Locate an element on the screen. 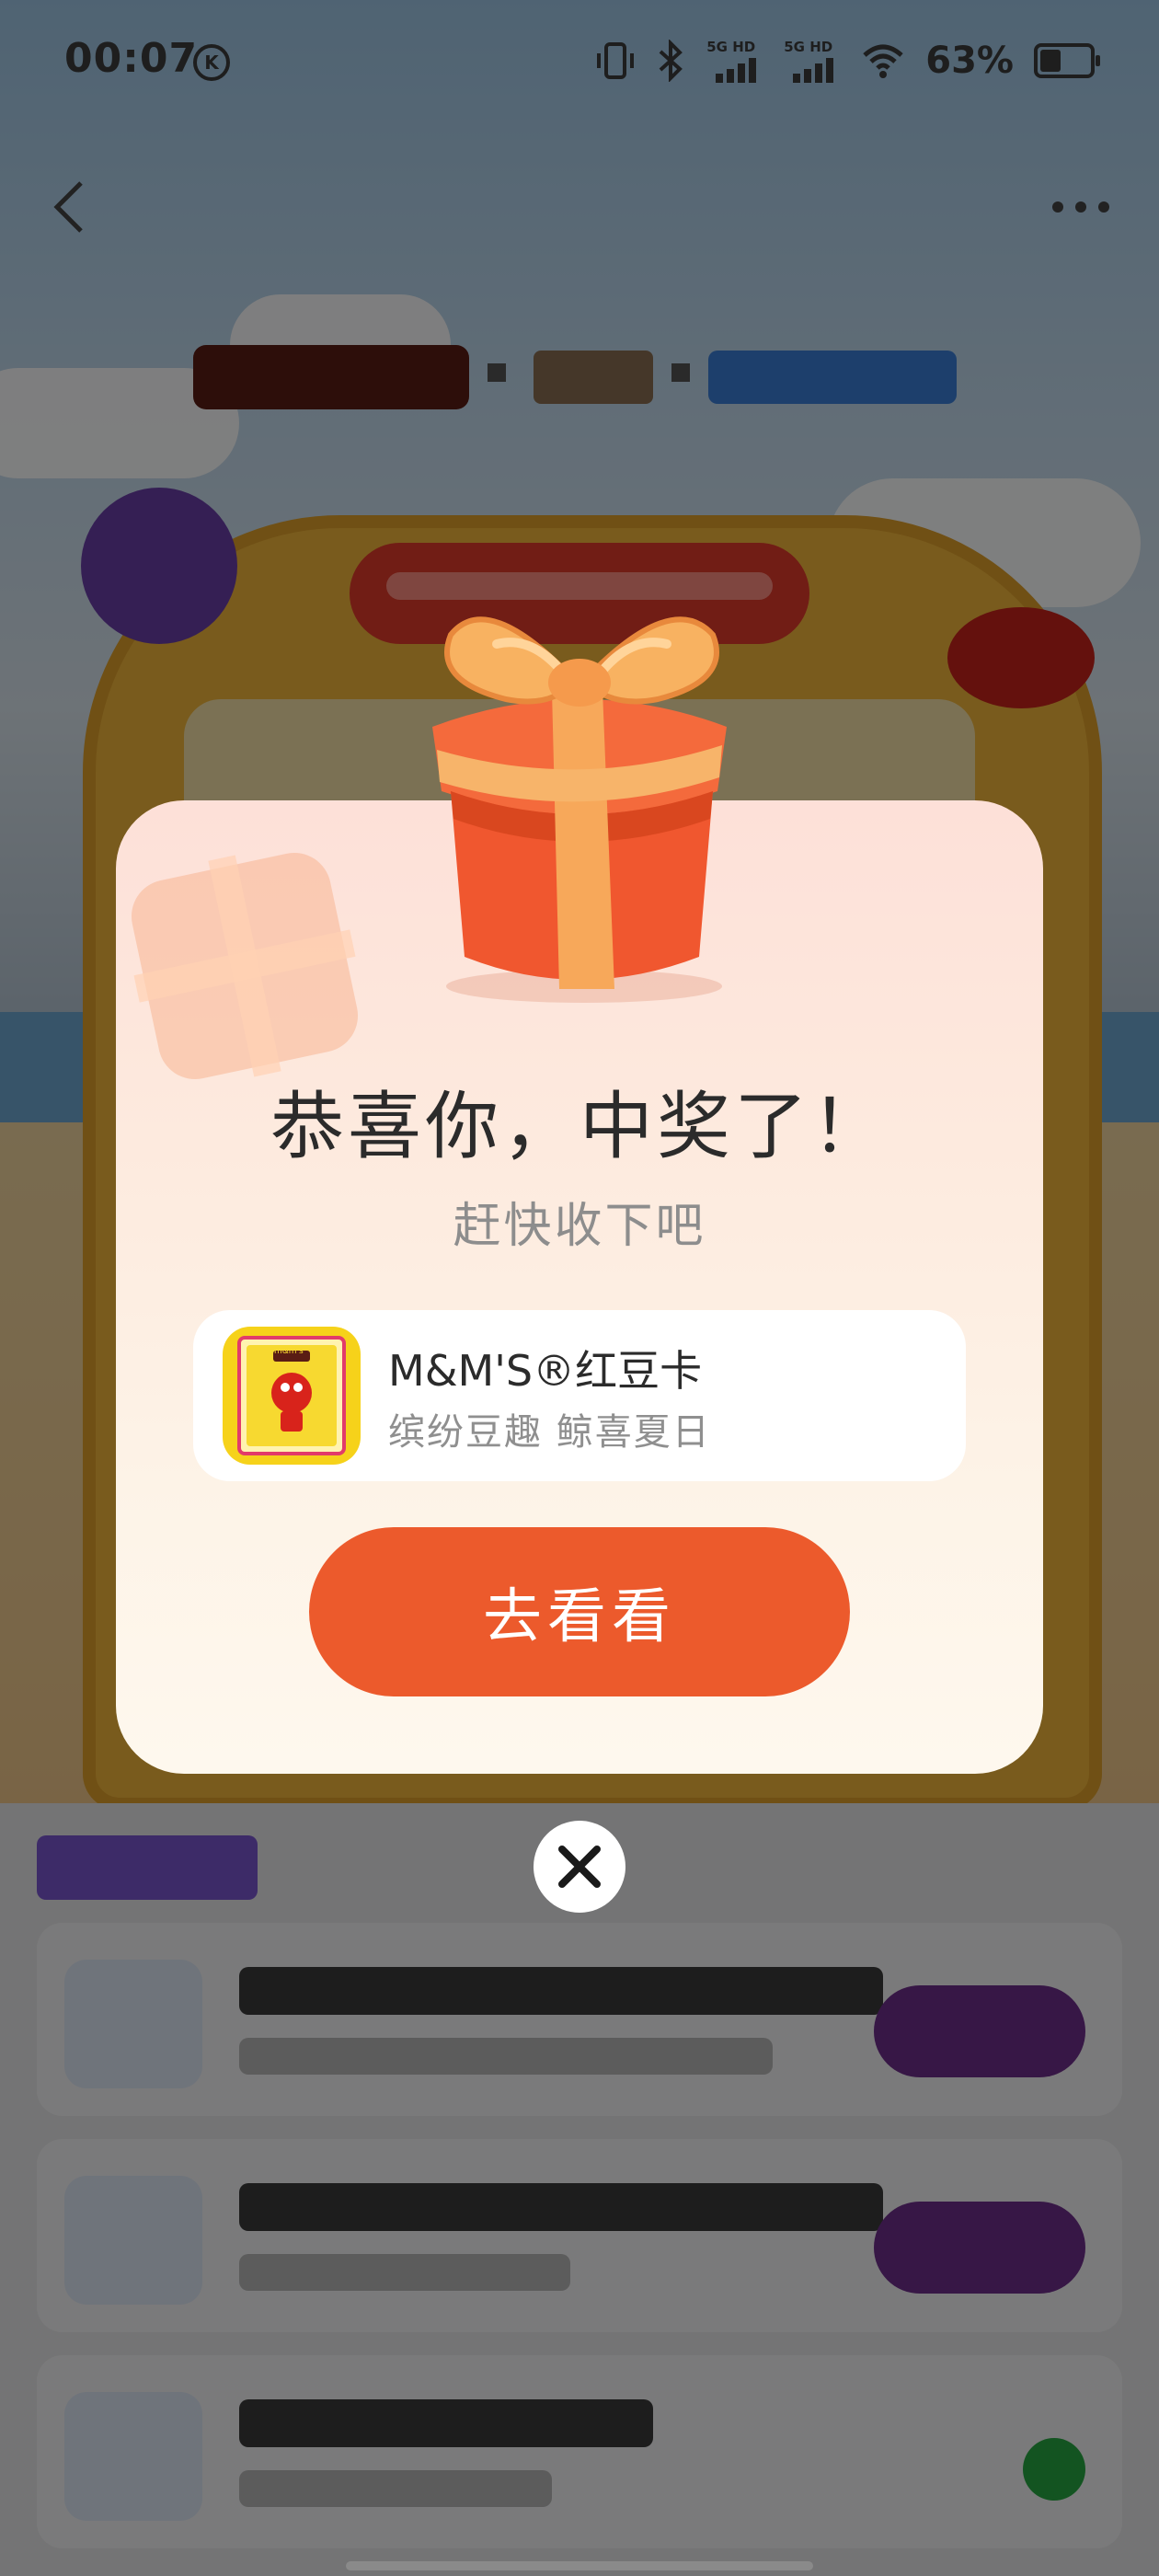  status-icons: 5G HD 5G HD 63% is located at coordinates (848, 61).